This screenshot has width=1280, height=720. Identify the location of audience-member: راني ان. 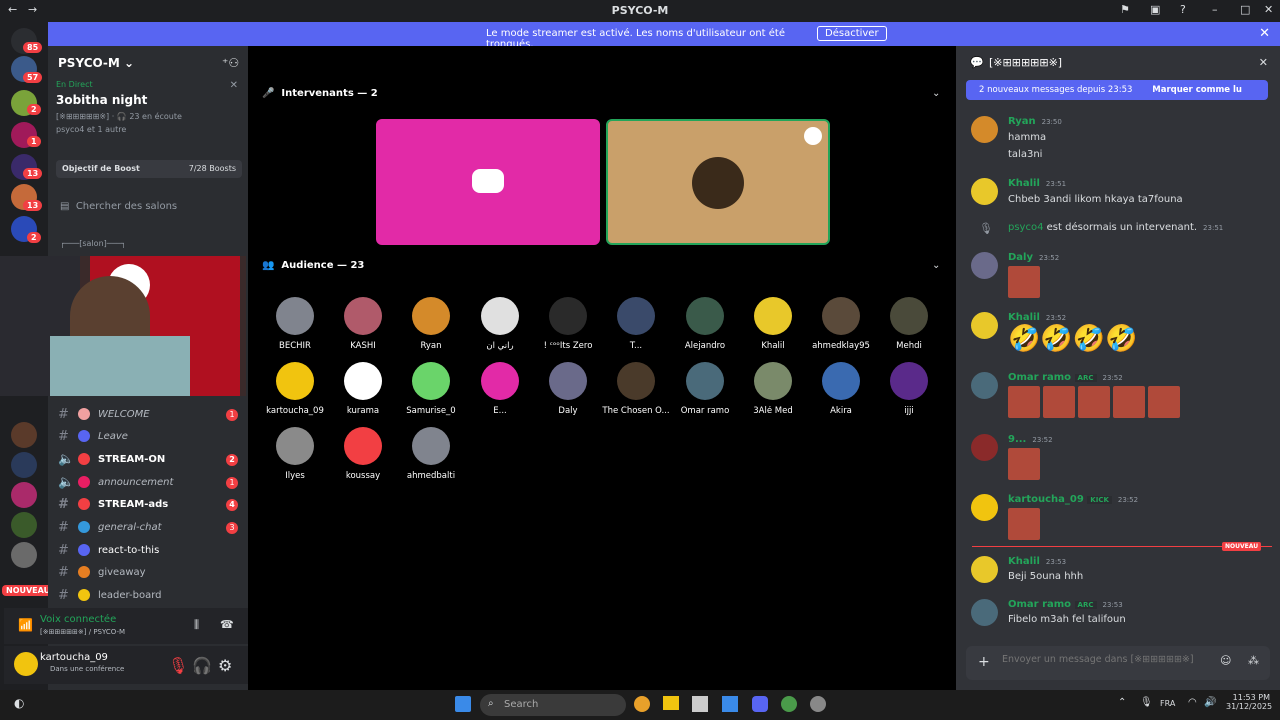
(500, 324).